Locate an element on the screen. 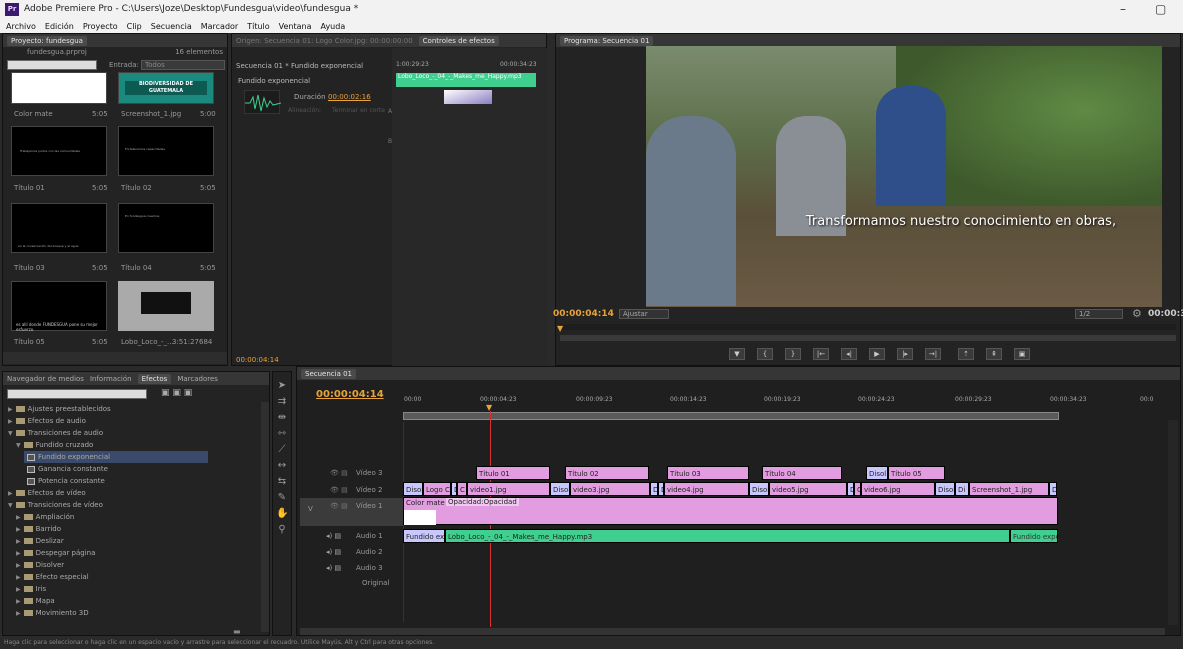  effects-tree-item: ▶ Deslizar is located at coordinates (40, 541).